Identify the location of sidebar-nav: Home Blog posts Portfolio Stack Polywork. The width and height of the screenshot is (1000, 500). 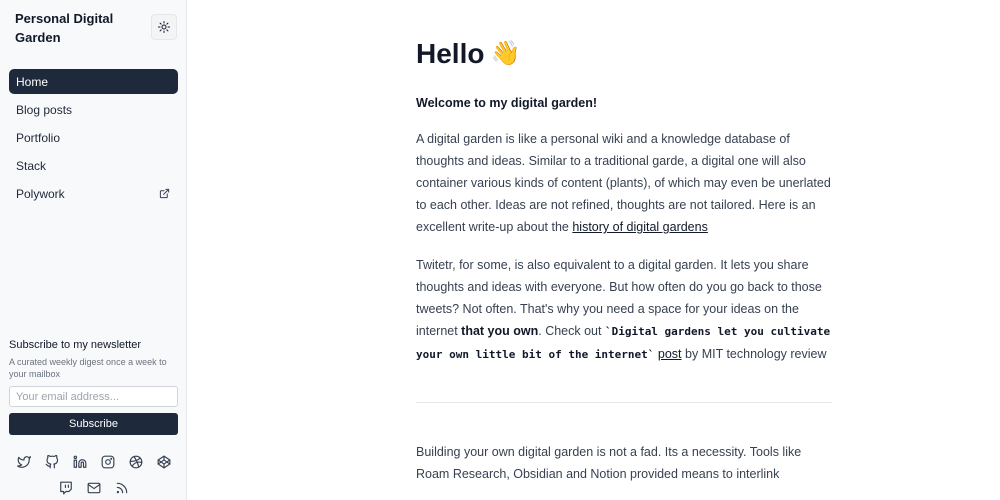
(93, 139).